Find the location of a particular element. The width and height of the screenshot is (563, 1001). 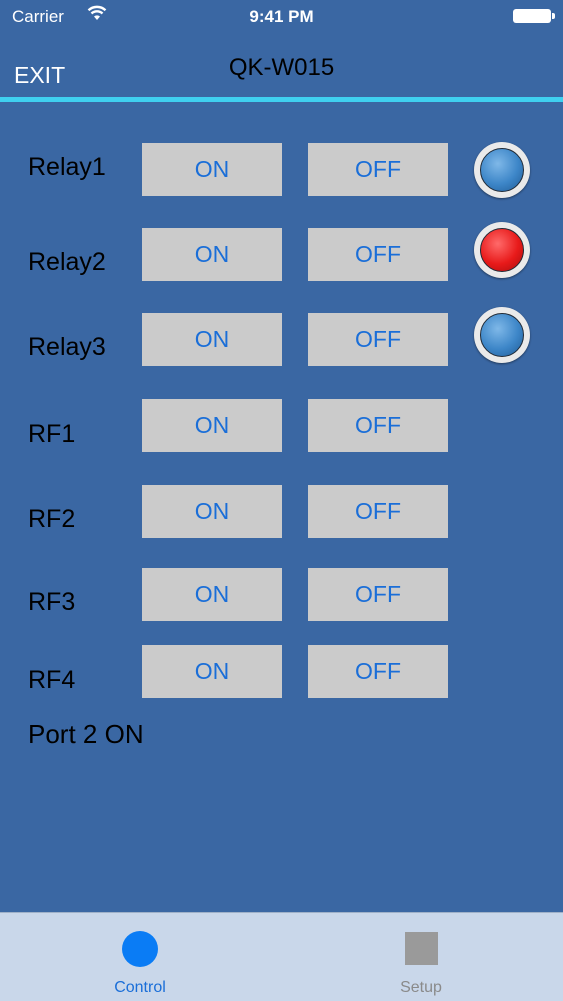

relay1-off-button: OFF is located at coordinates (378, 169).